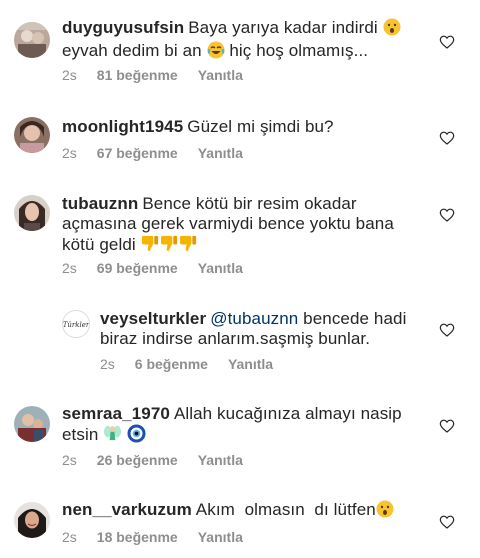 The width and height of the screenshot is (480, 558). Describe the element at coordinates (127, 509) in the screenshot. I see `comment-username: nen__varkuzum` at that location.